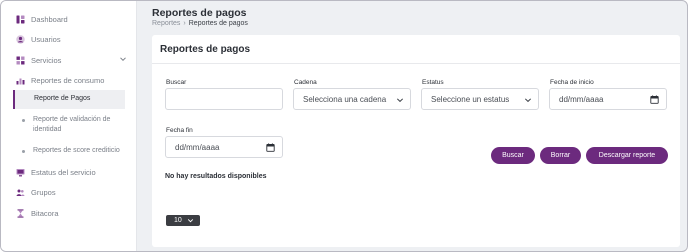 Image resolution: width=688 pixels, height=252 pixels. What do you see at coordinates (218, 23) in the screenshot?
I see `breadcrumb-item-current: Reportes de pagos` at bounding box center [218, 23].